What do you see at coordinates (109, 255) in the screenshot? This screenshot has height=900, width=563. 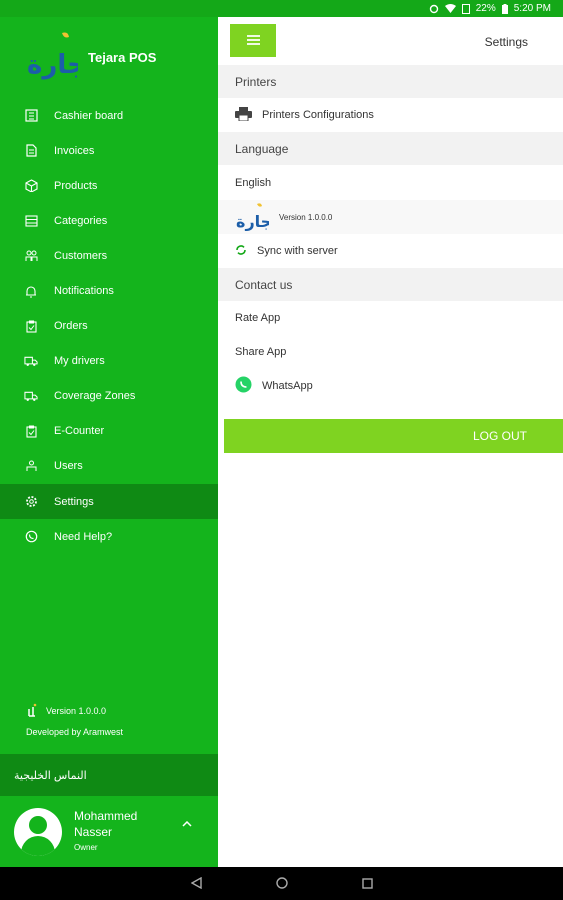 I see `sidebar-item-customers: Customers` at bounding box center [109, 255].